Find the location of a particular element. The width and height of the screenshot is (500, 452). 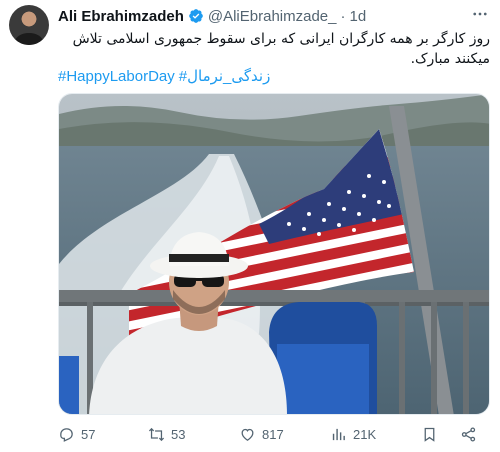

reply-count: 57 is located at coordinates (88, 434).